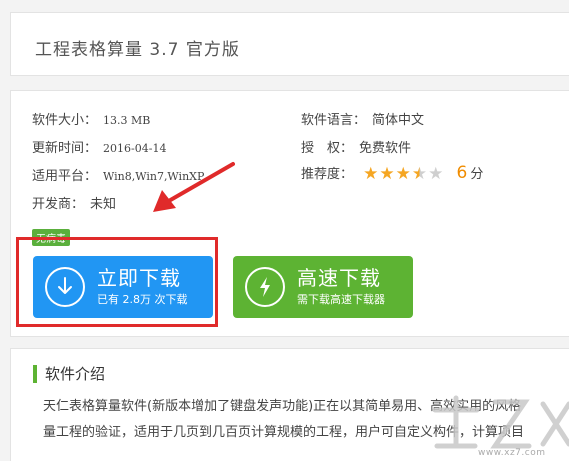 This screenshot has height=461, width=569. Describe the element at coordinates (385, 148) in the screenshot. I see `license-value: 免费软件` at that location.